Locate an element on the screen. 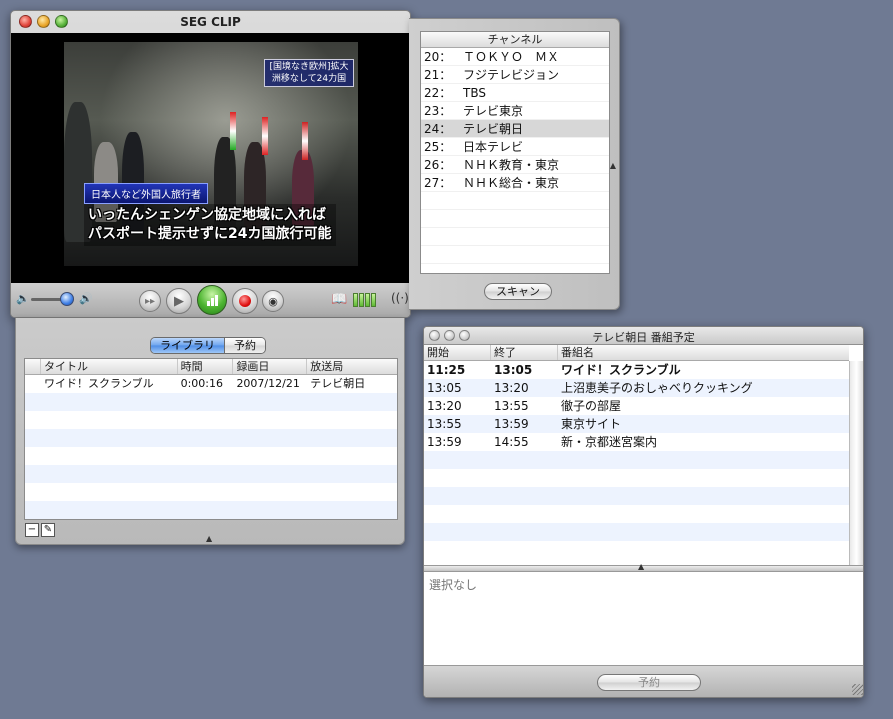  table-row: 11:25 13:05 ワイド！スクランブル is located at coordinates (636, 370).